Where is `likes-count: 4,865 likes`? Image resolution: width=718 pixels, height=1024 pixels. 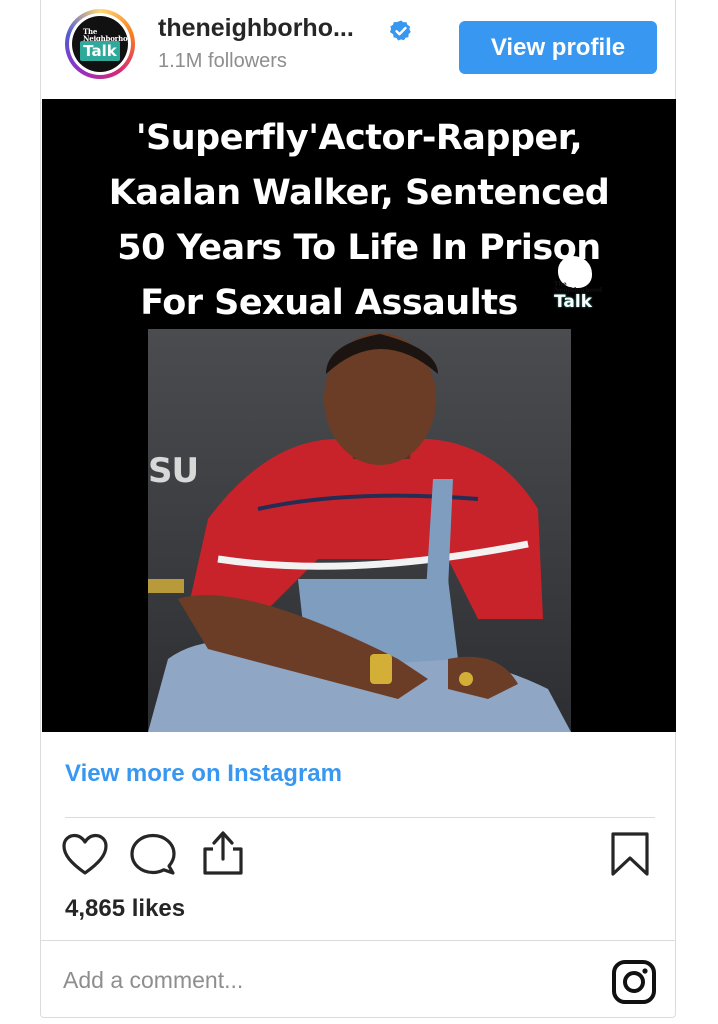 likes-count: 4,865 likes is located at coordinates (125, 909).